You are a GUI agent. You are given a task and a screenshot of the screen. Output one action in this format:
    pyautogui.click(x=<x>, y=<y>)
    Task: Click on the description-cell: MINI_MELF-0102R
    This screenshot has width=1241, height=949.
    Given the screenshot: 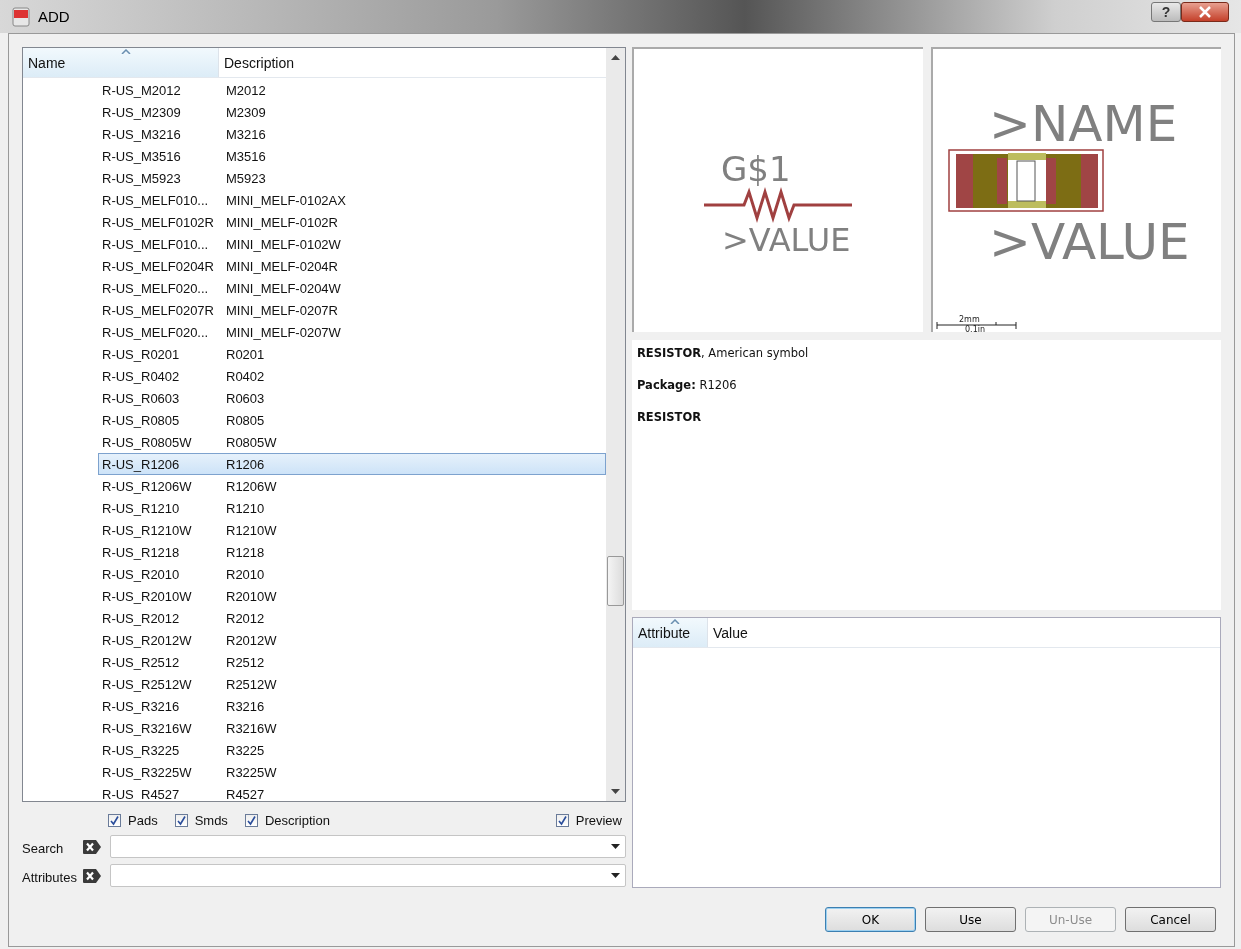 What is the action you would take?
    pyautogui.click(x=282, y=222)
    